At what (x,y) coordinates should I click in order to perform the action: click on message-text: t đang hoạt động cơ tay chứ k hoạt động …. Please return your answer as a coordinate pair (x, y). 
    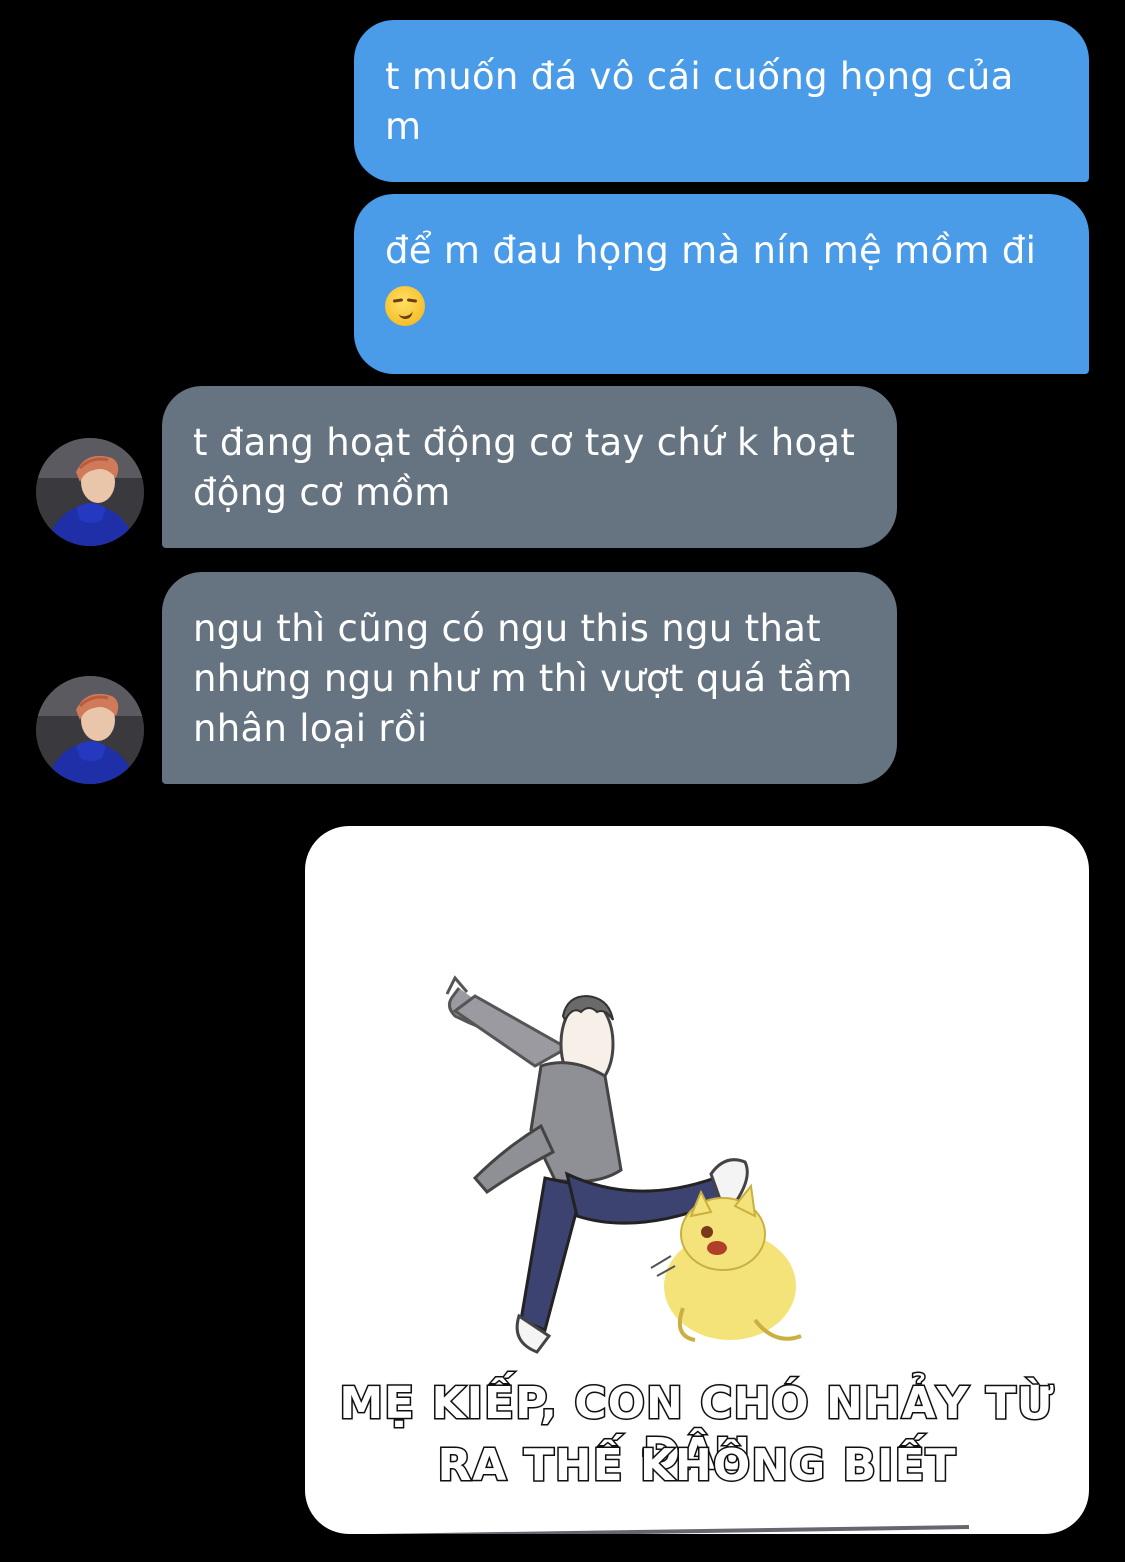
    Looking at the image, I should click on (524, 467).